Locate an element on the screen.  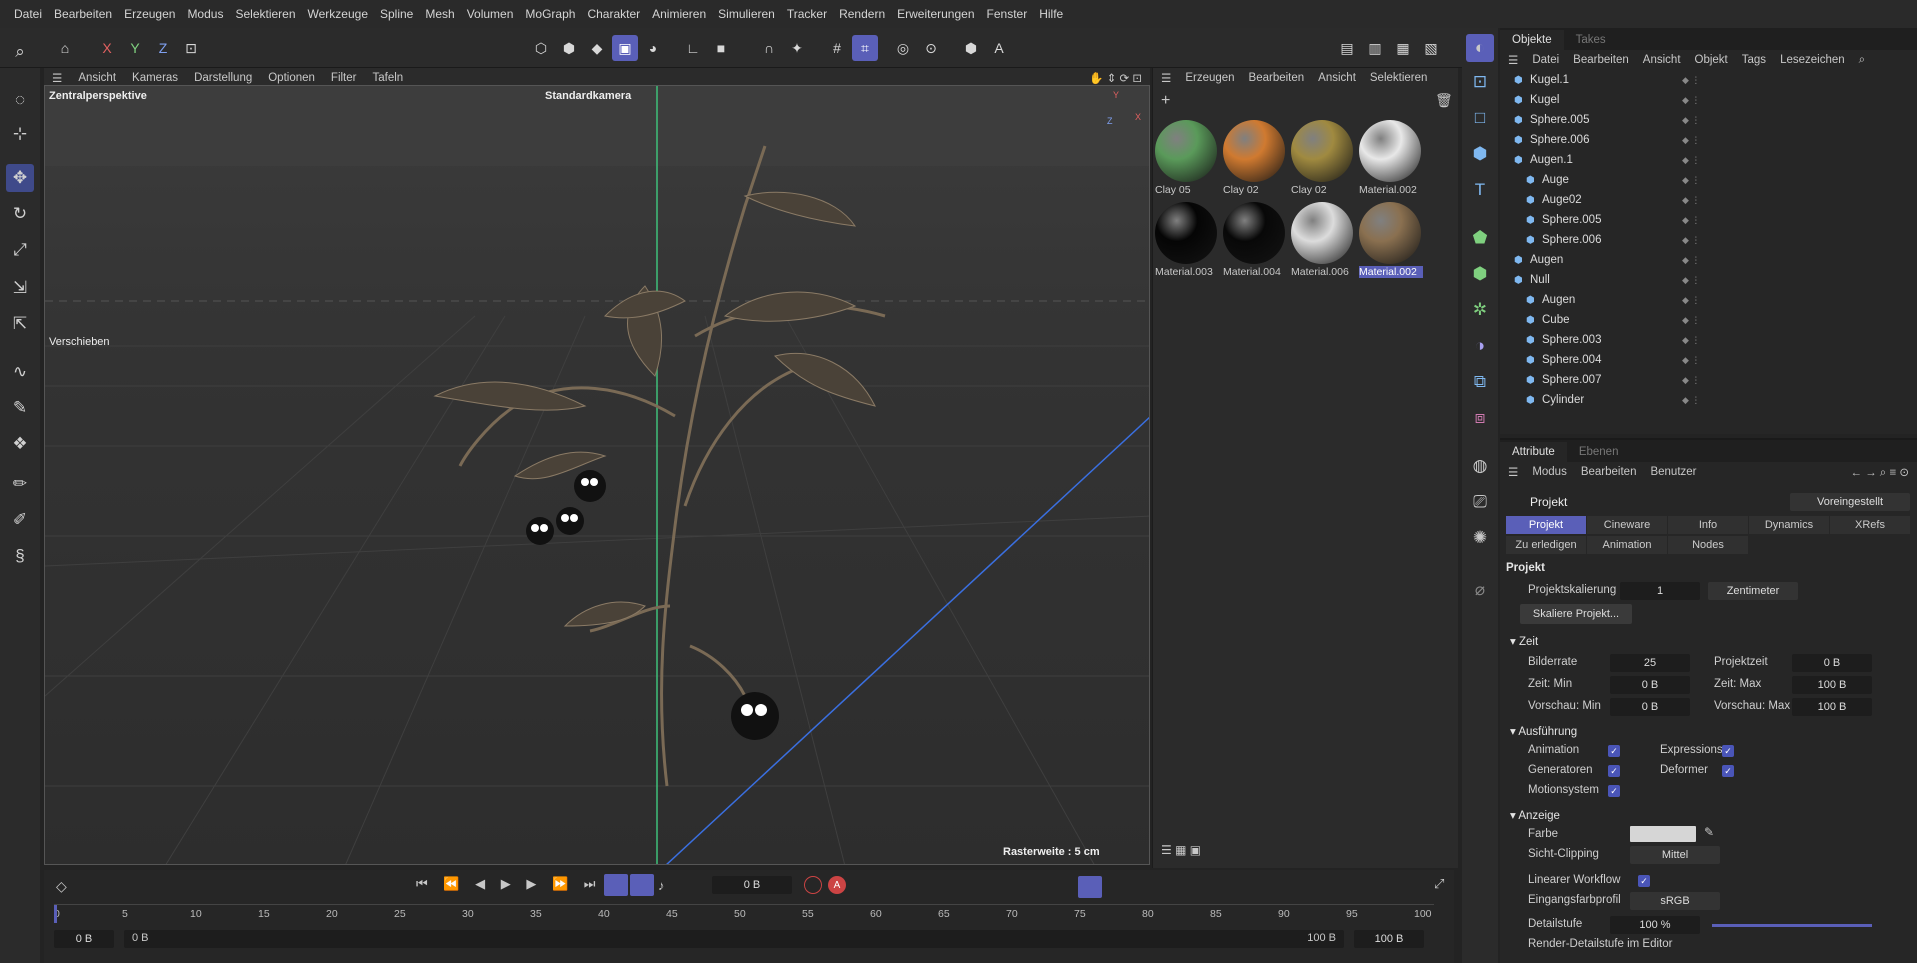
section-ausfuehrung: ▾ Ausführung is located at coordinates (1543, 731).